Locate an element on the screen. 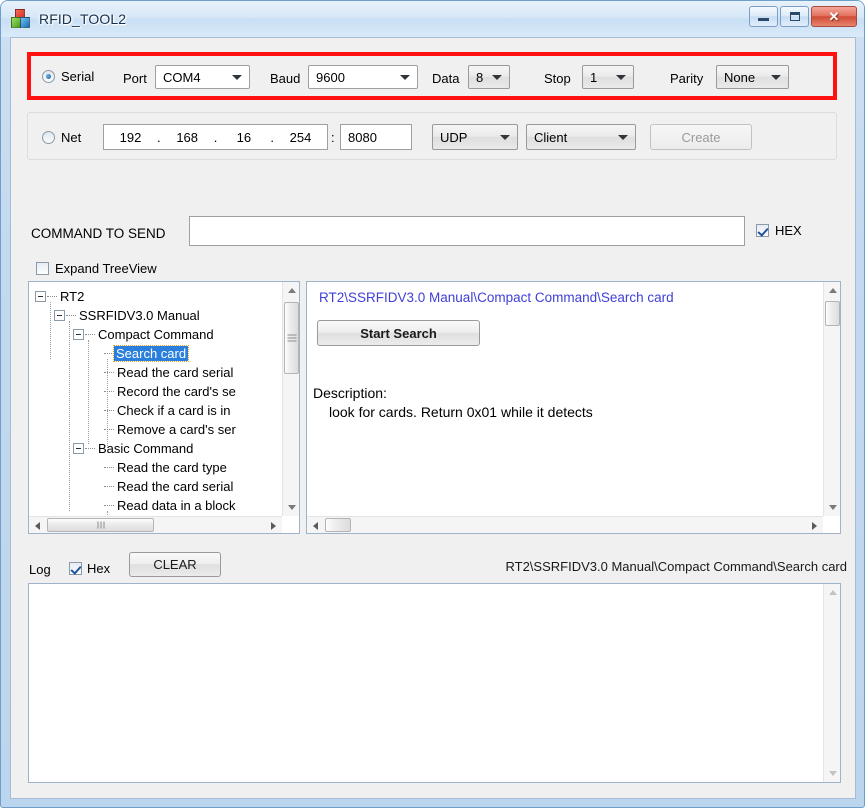 The width and height of the screenshot is (865, 808). tree-item-label: Remove a card's ser is located at coordinates (176, 429).